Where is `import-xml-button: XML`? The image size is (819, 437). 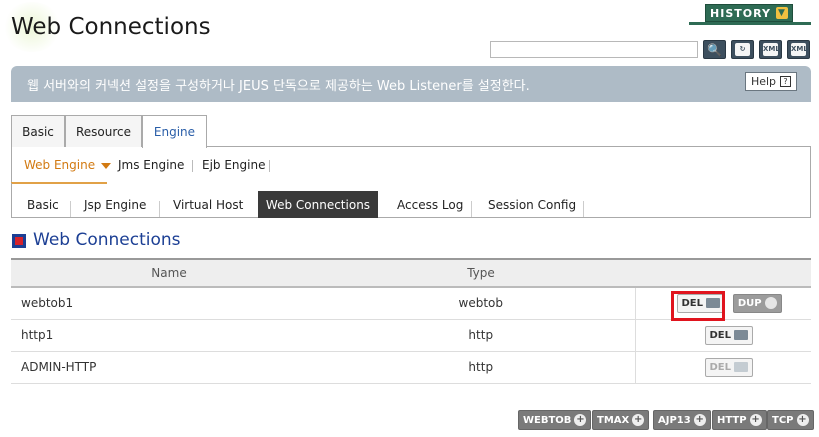
import-xml-button: XML is located at coordinates (798, 49).